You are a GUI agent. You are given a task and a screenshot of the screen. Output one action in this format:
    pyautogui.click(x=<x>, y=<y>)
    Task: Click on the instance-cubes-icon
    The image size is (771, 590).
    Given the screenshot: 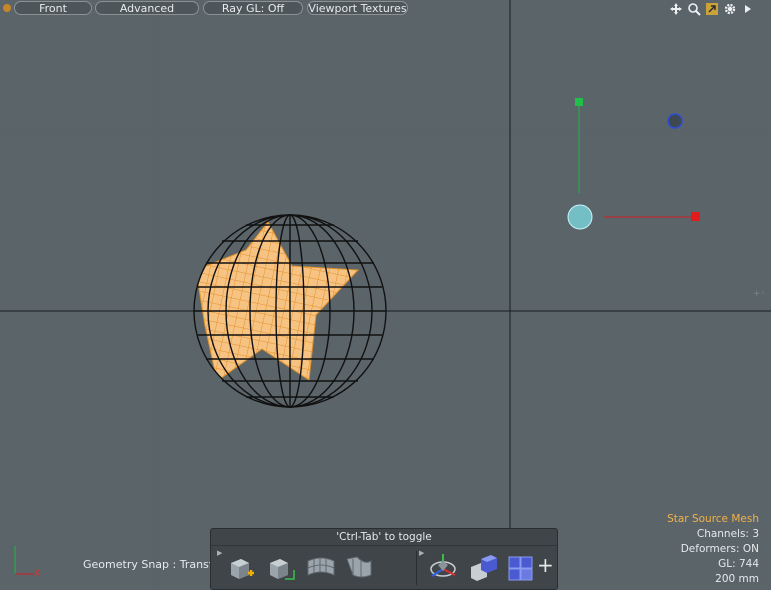 What is the action you would take?
    pyautogui.click(x=521, y=567)
    